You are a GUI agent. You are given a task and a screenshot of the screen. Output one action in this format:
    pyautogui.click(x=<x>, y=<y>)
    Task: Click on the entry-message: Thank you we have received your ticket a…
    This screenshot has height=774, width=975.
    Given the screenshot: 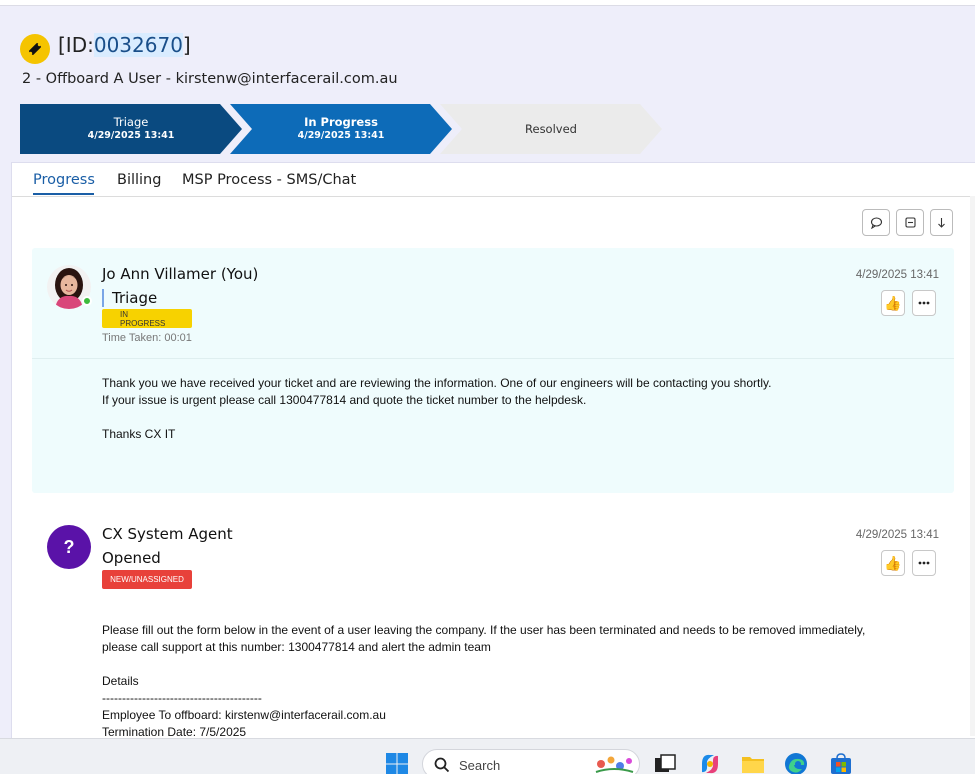 What is the action you would take?
    pyautogui.click(x=522, y=409)
    